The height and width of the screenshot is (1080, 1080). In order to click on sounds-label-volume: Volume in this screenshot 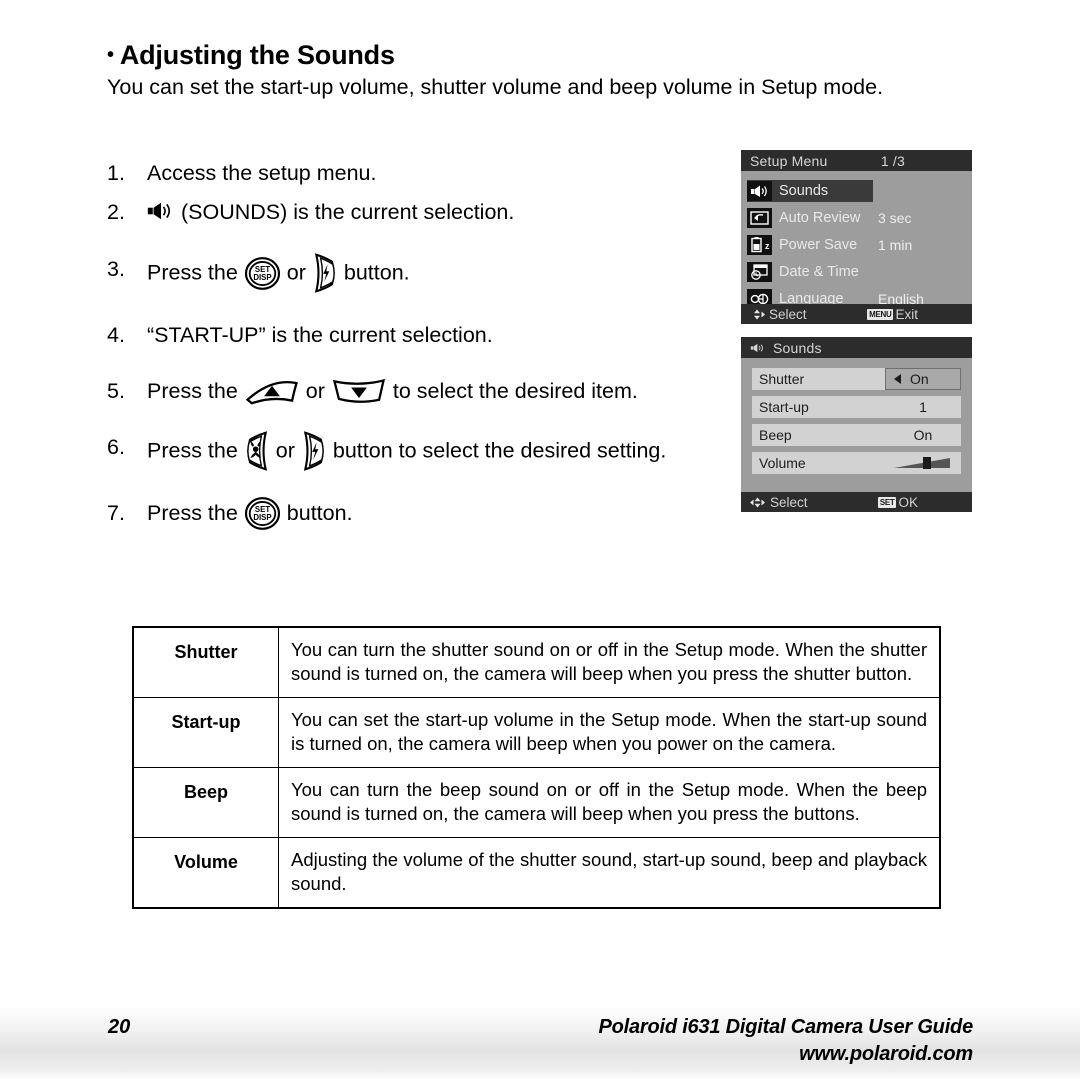, I will do `click(818, 463)`.